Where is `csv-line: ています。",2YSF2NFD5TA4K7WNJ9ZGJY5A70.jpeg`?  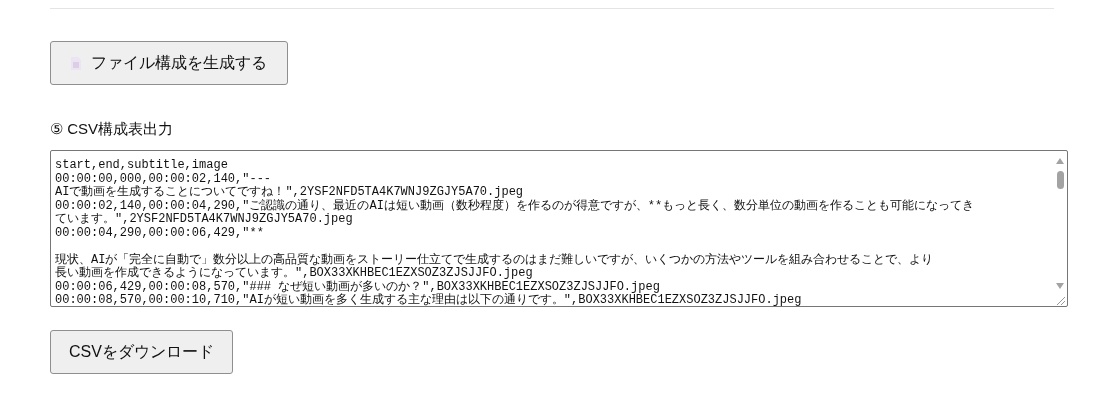
csv-line: ています。",2YSF2NFD5TA4K7WNJ9ZGJY5A70.jpeg is located at coordinates (204, 220).